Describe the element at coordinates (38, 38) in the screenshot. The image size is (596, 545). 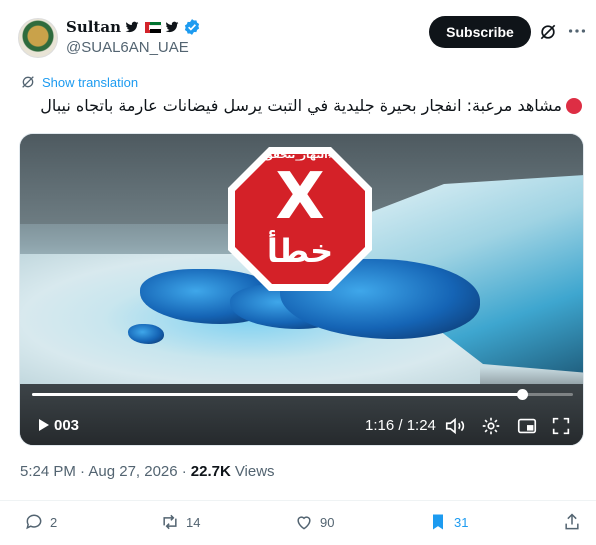
I see `avatar` at that location.